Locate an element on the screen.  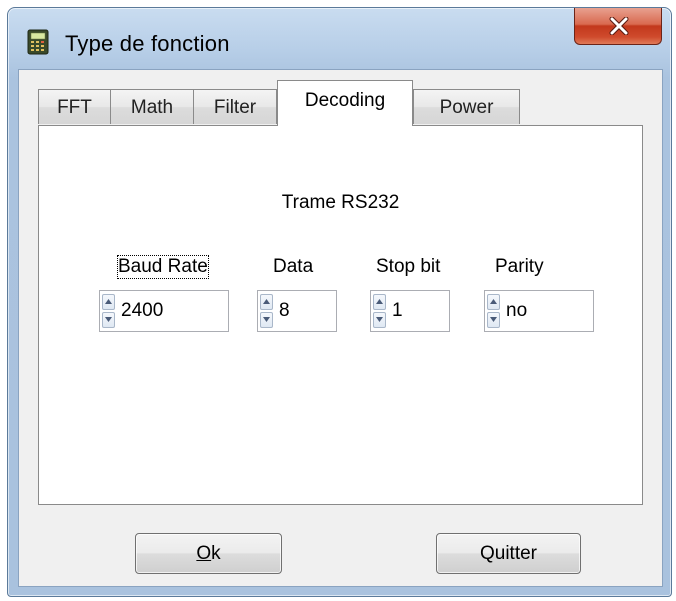
close-x-icon is located at coordinates (619, 26).